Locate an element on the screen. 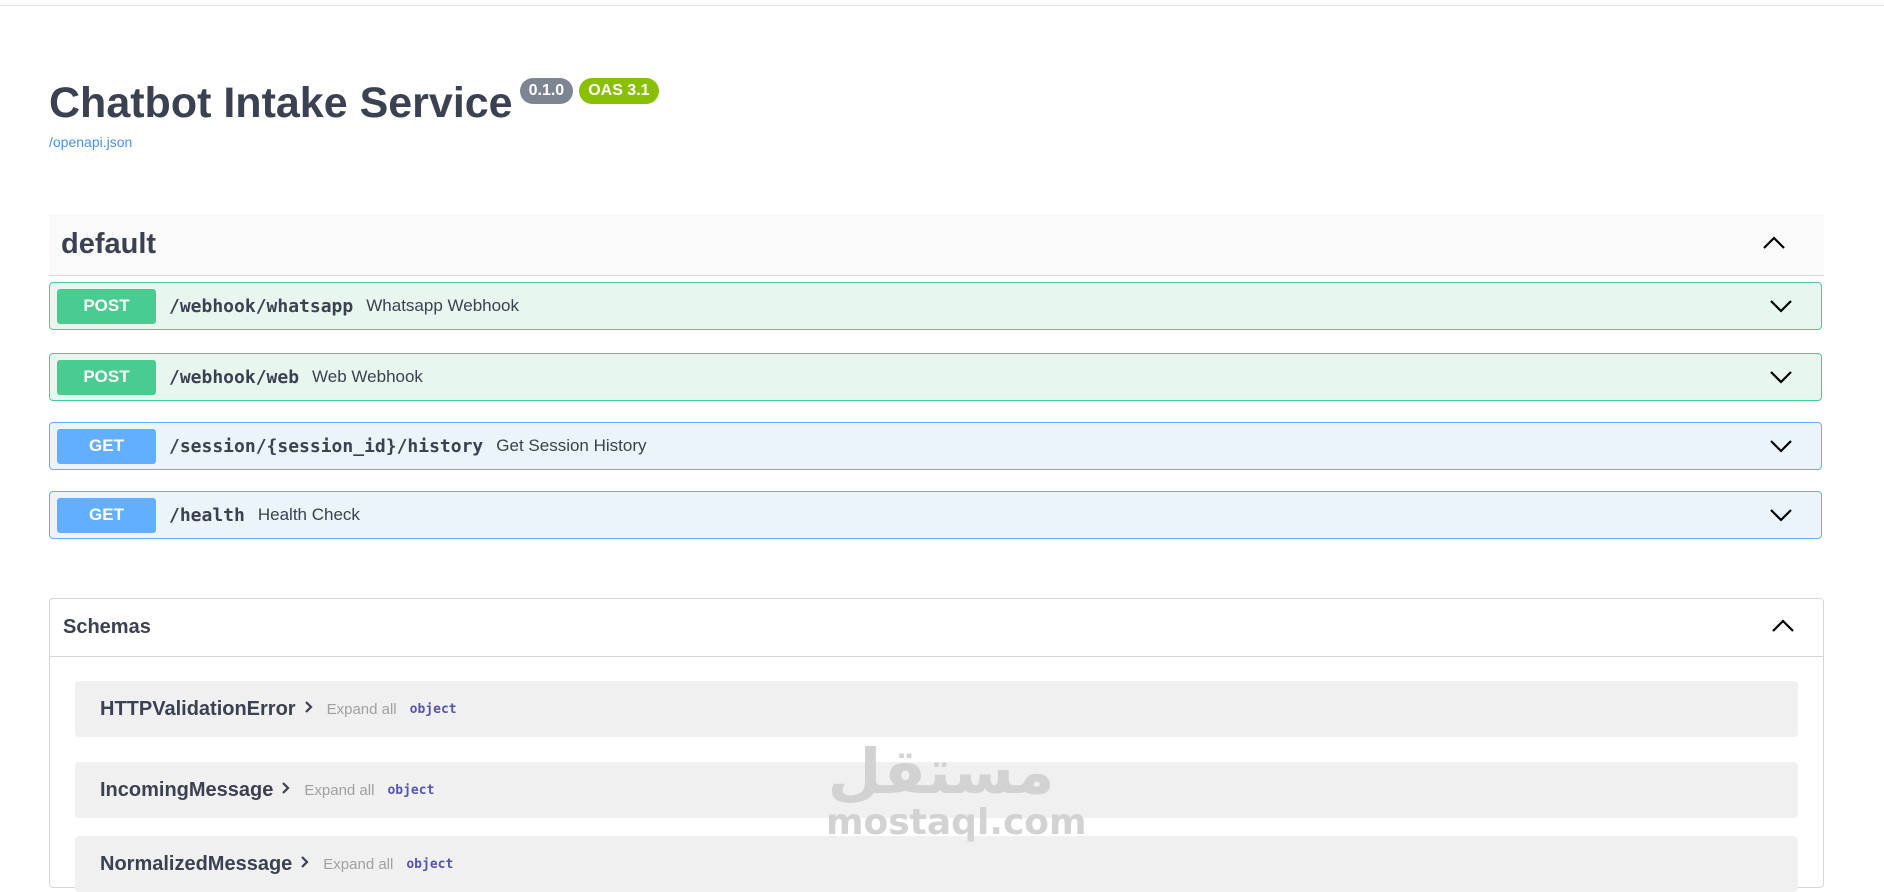  operation-path: /session/{session_id}/history is located at coordinates (326, 446).